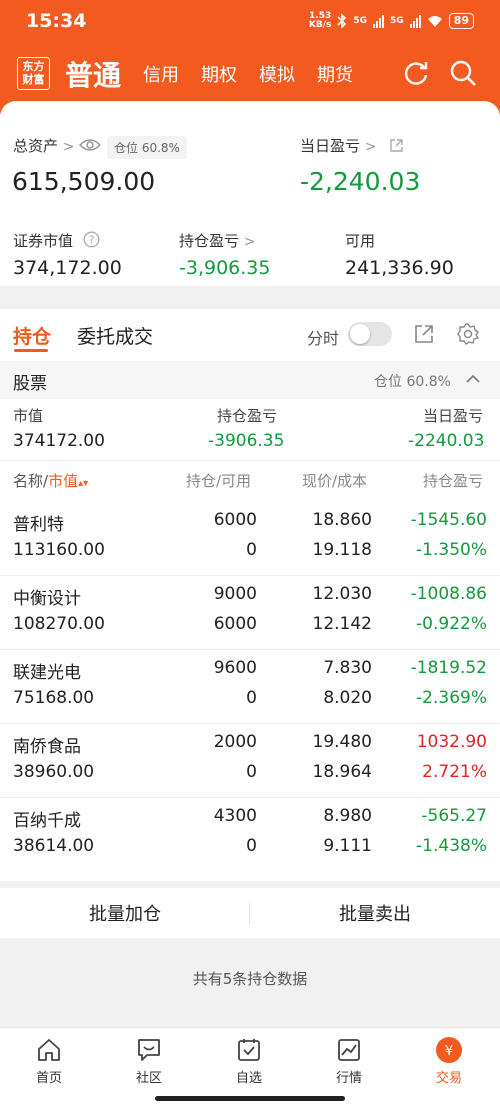 The height and width of the screenshot is (1111, 500). Describe the element at coordinates (250, 380) in the screenshot. I see `stock-section-header: 股票 仓位 60.8%` at that location.